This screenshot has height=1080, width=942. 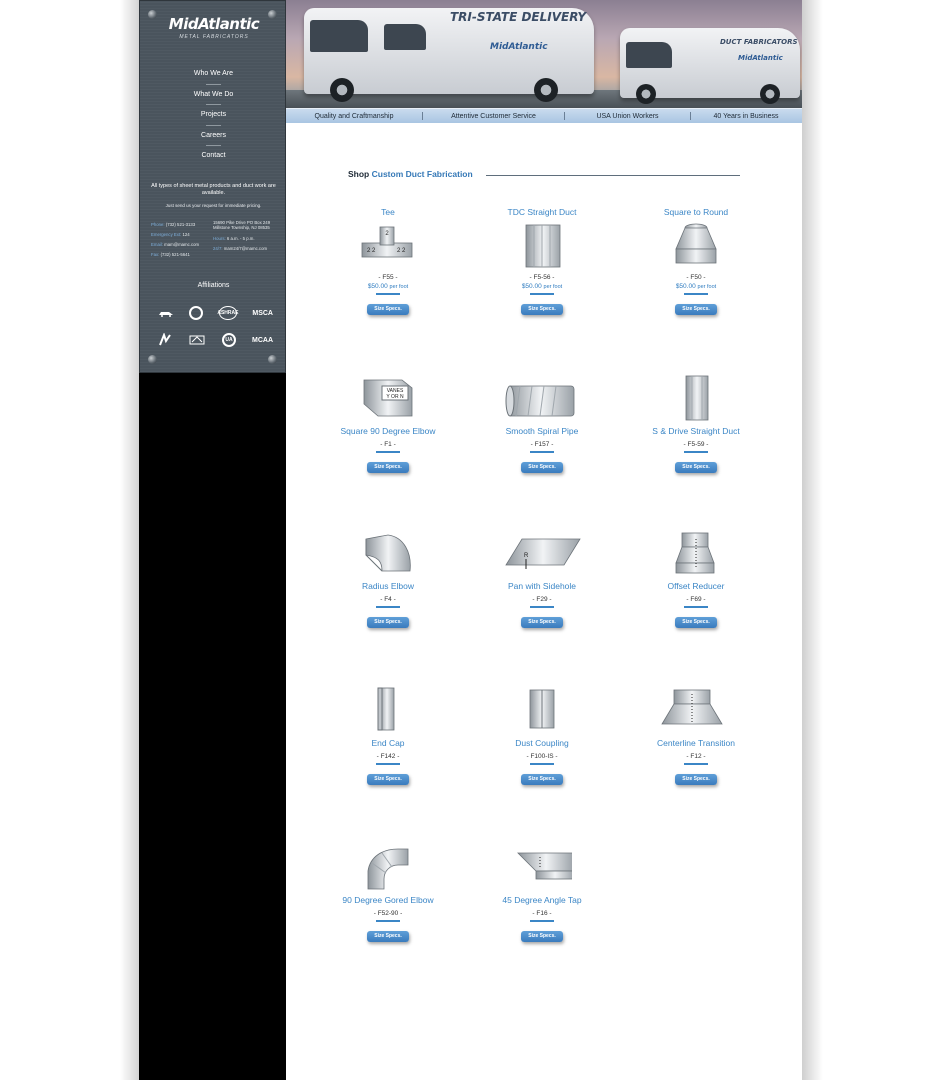 I want to click on affiliations-row: UA MCAA, so click(x=215, y=340).